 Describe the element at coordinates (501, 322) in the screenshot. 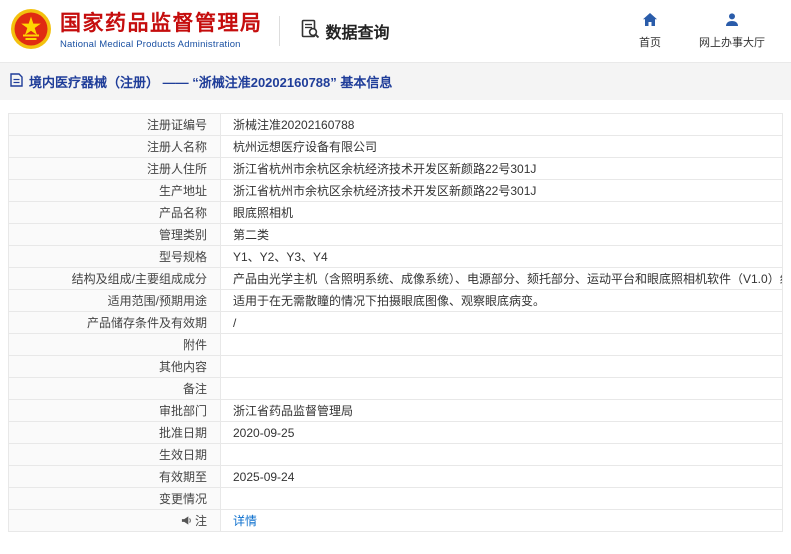

I see `field-value: /` at that location.